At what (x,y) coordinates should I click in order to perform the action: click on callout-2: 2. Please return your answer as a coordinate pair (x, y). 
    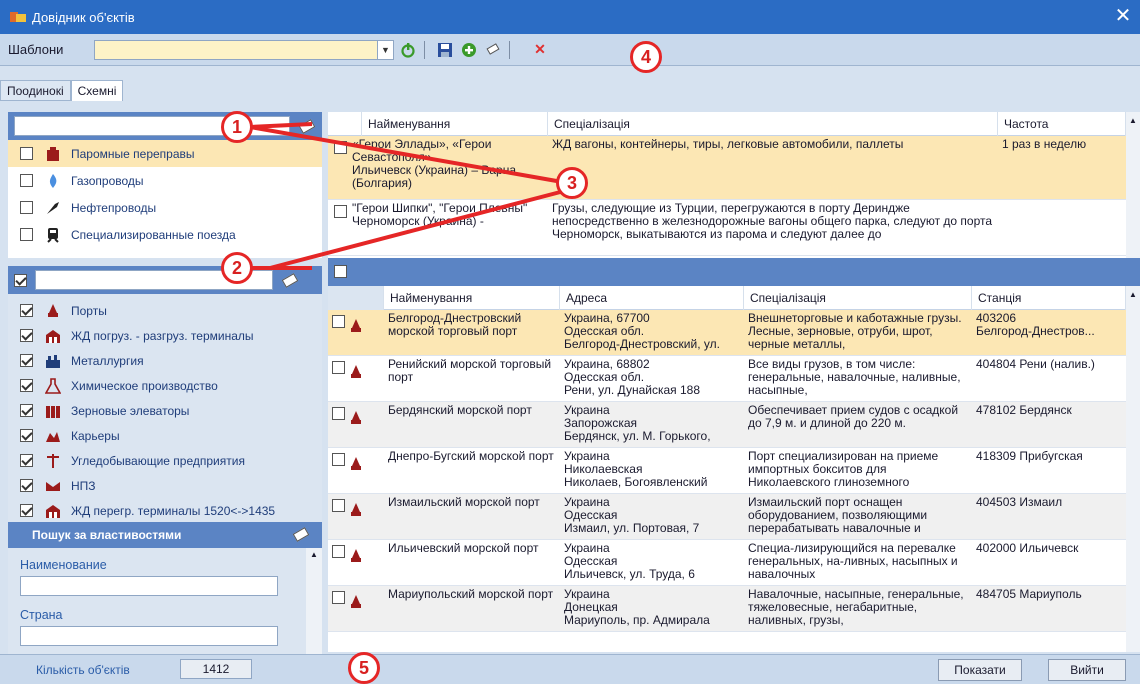
    Looking at the image, I should click on (237, 268).